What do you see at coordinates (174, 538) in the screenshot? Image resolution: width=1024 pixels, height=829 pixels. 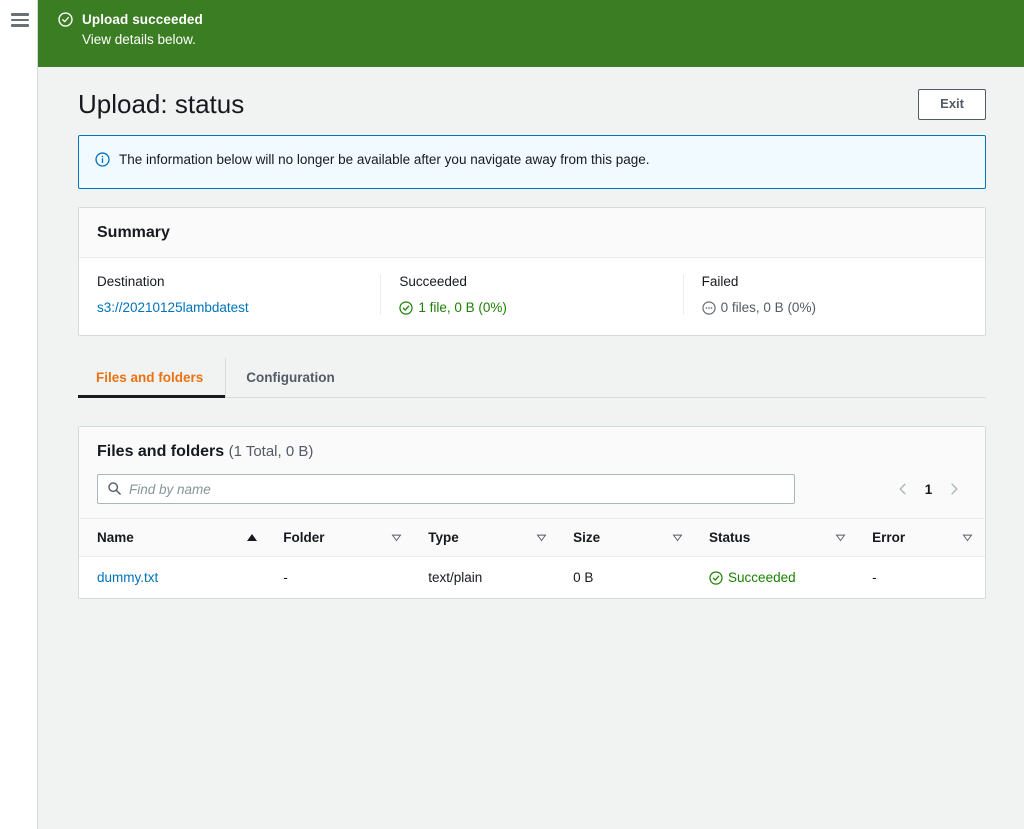 I see `column-header-name: Name` at bounding box center [174, 538].